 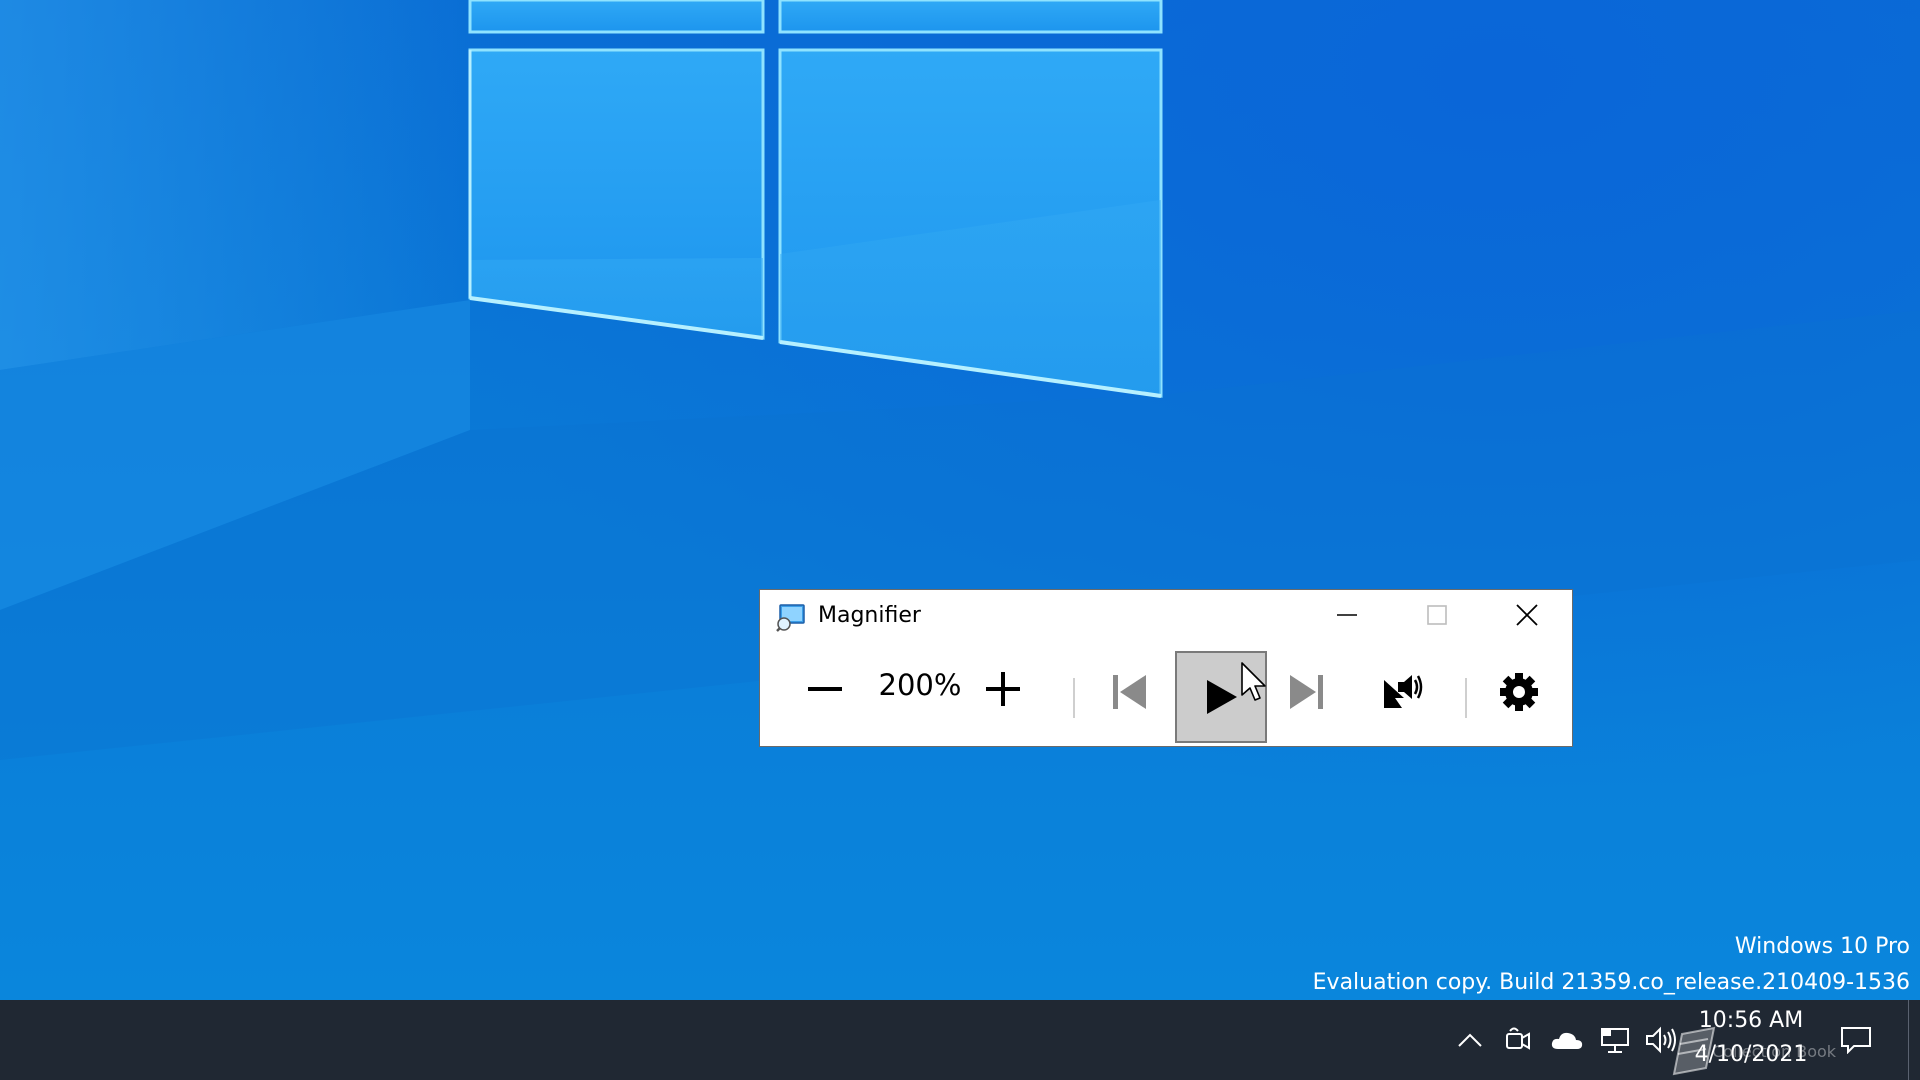 I want to click on show-desktop-button, so click(x=1914, y=1040).